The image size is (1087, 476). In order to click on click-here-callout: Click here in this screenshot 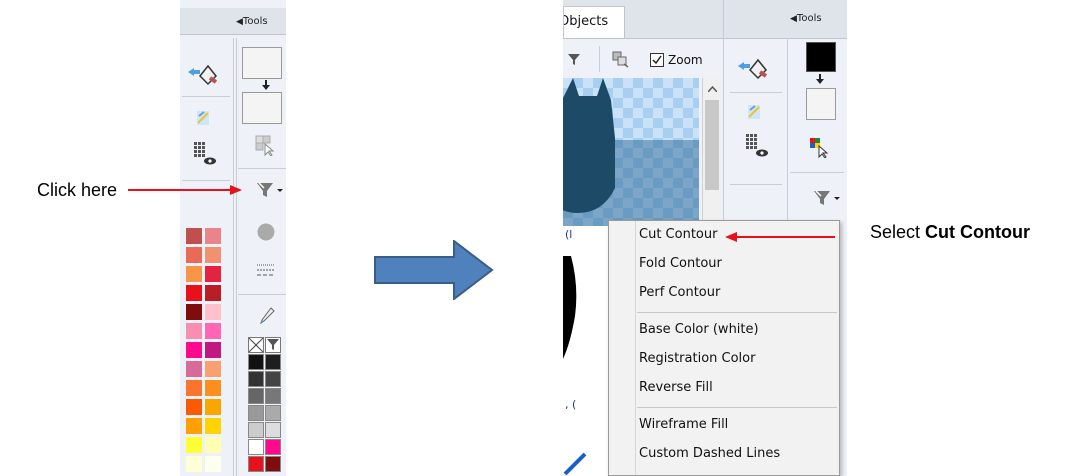, I will do `click(77, 190)`.